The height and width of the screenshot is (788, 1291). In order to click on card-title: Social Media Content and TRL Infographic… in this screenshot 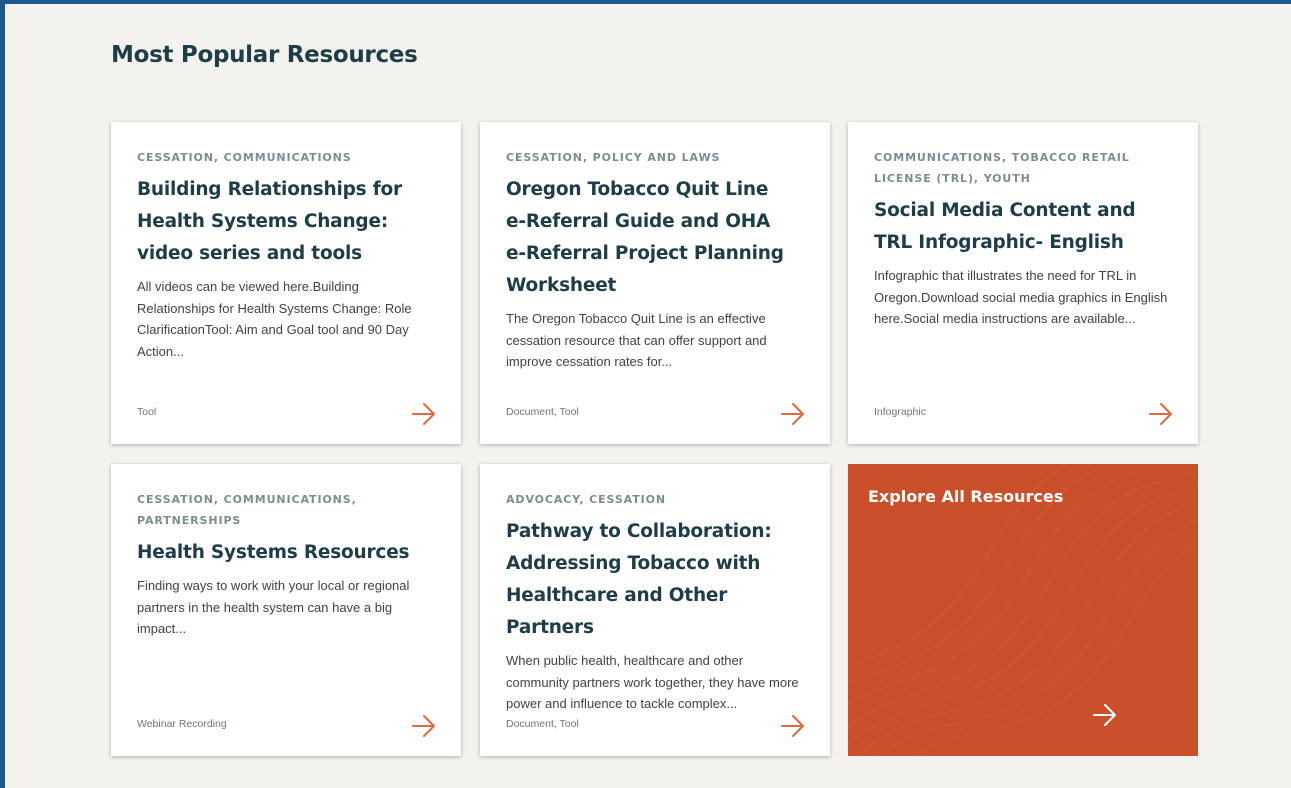, I will do `click(1024, 227)`.